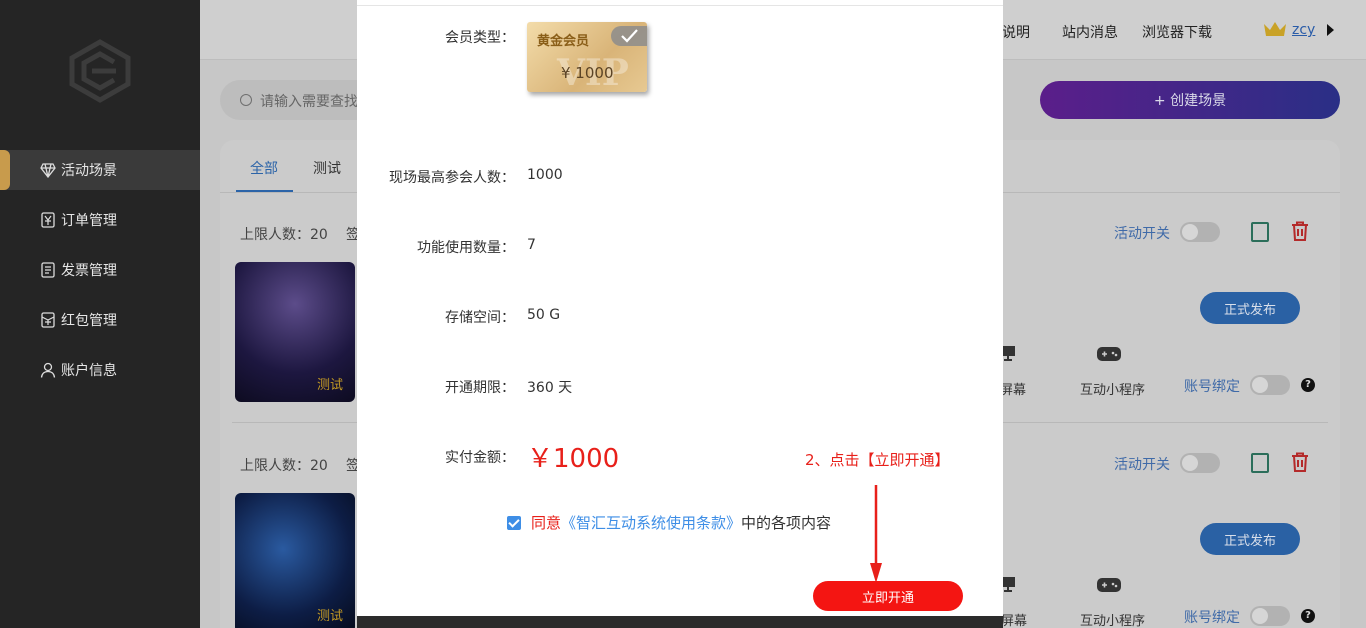 Image resolution: width=1366 pixels, height=628 pixels. I want to click on sidebar-item-invoices: 发票管理, so click(100, 270).